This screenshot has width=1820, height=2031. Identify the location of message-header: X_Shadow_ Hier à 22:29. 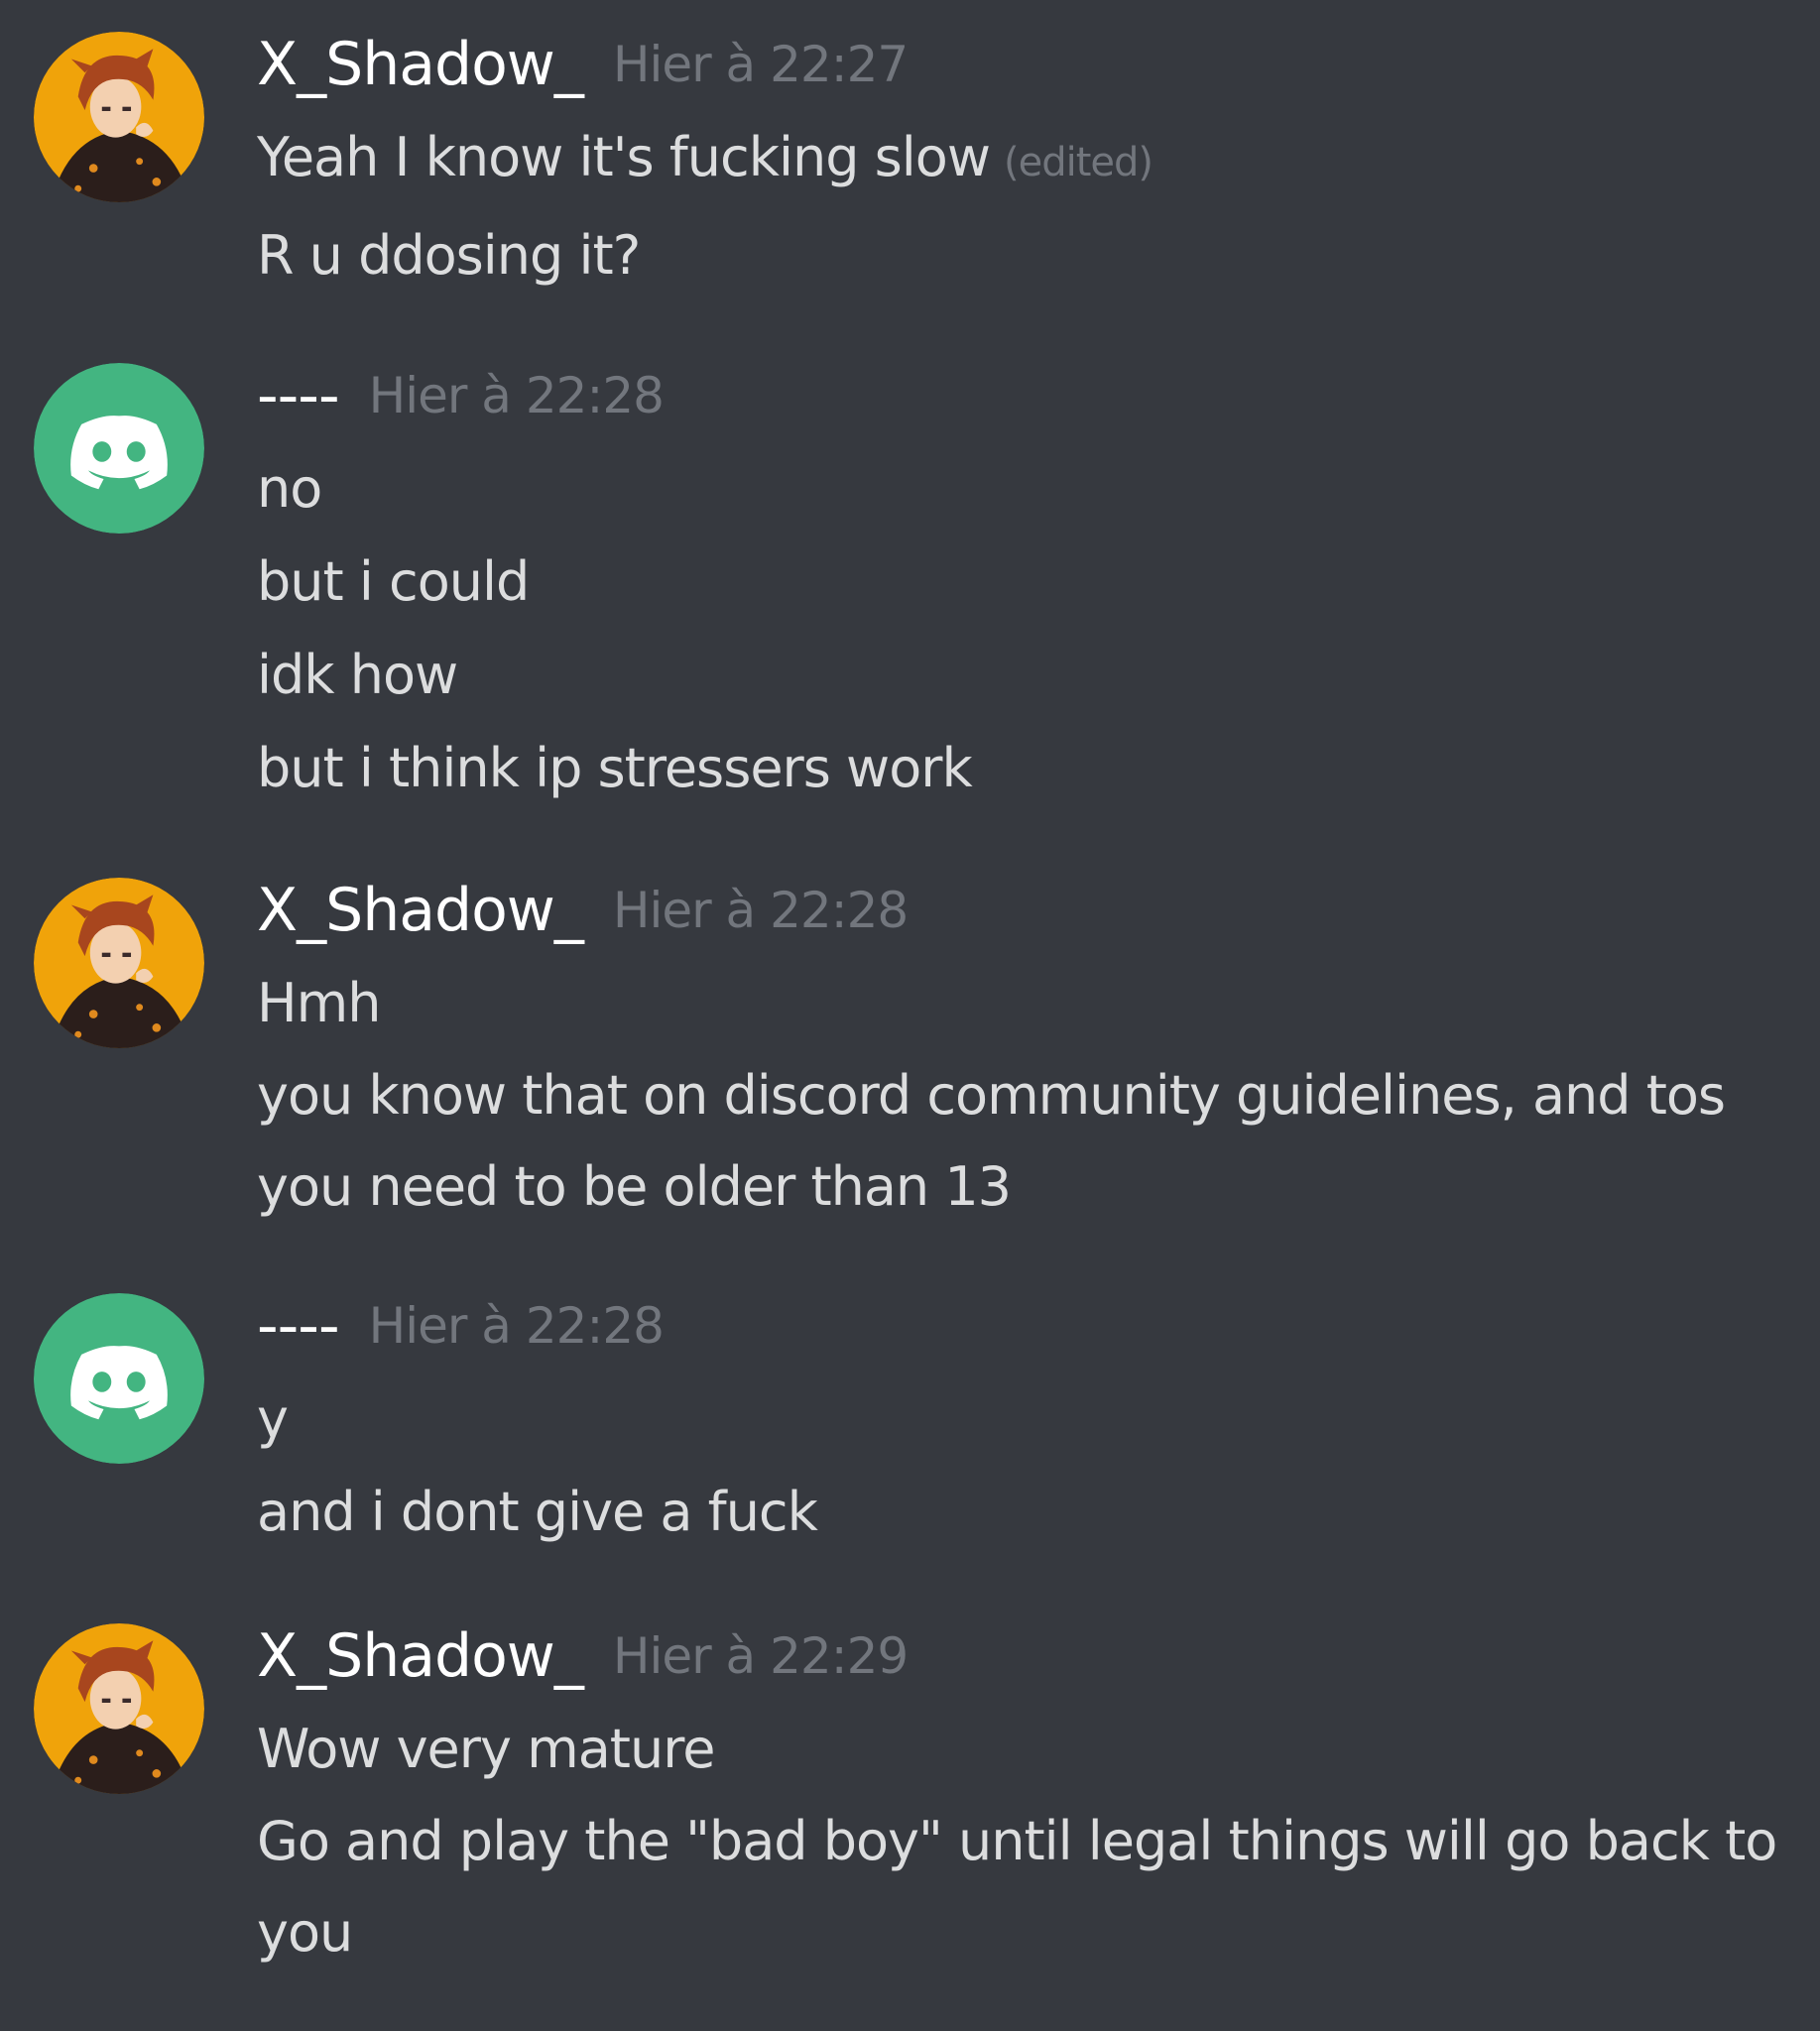
(1020, 1656).